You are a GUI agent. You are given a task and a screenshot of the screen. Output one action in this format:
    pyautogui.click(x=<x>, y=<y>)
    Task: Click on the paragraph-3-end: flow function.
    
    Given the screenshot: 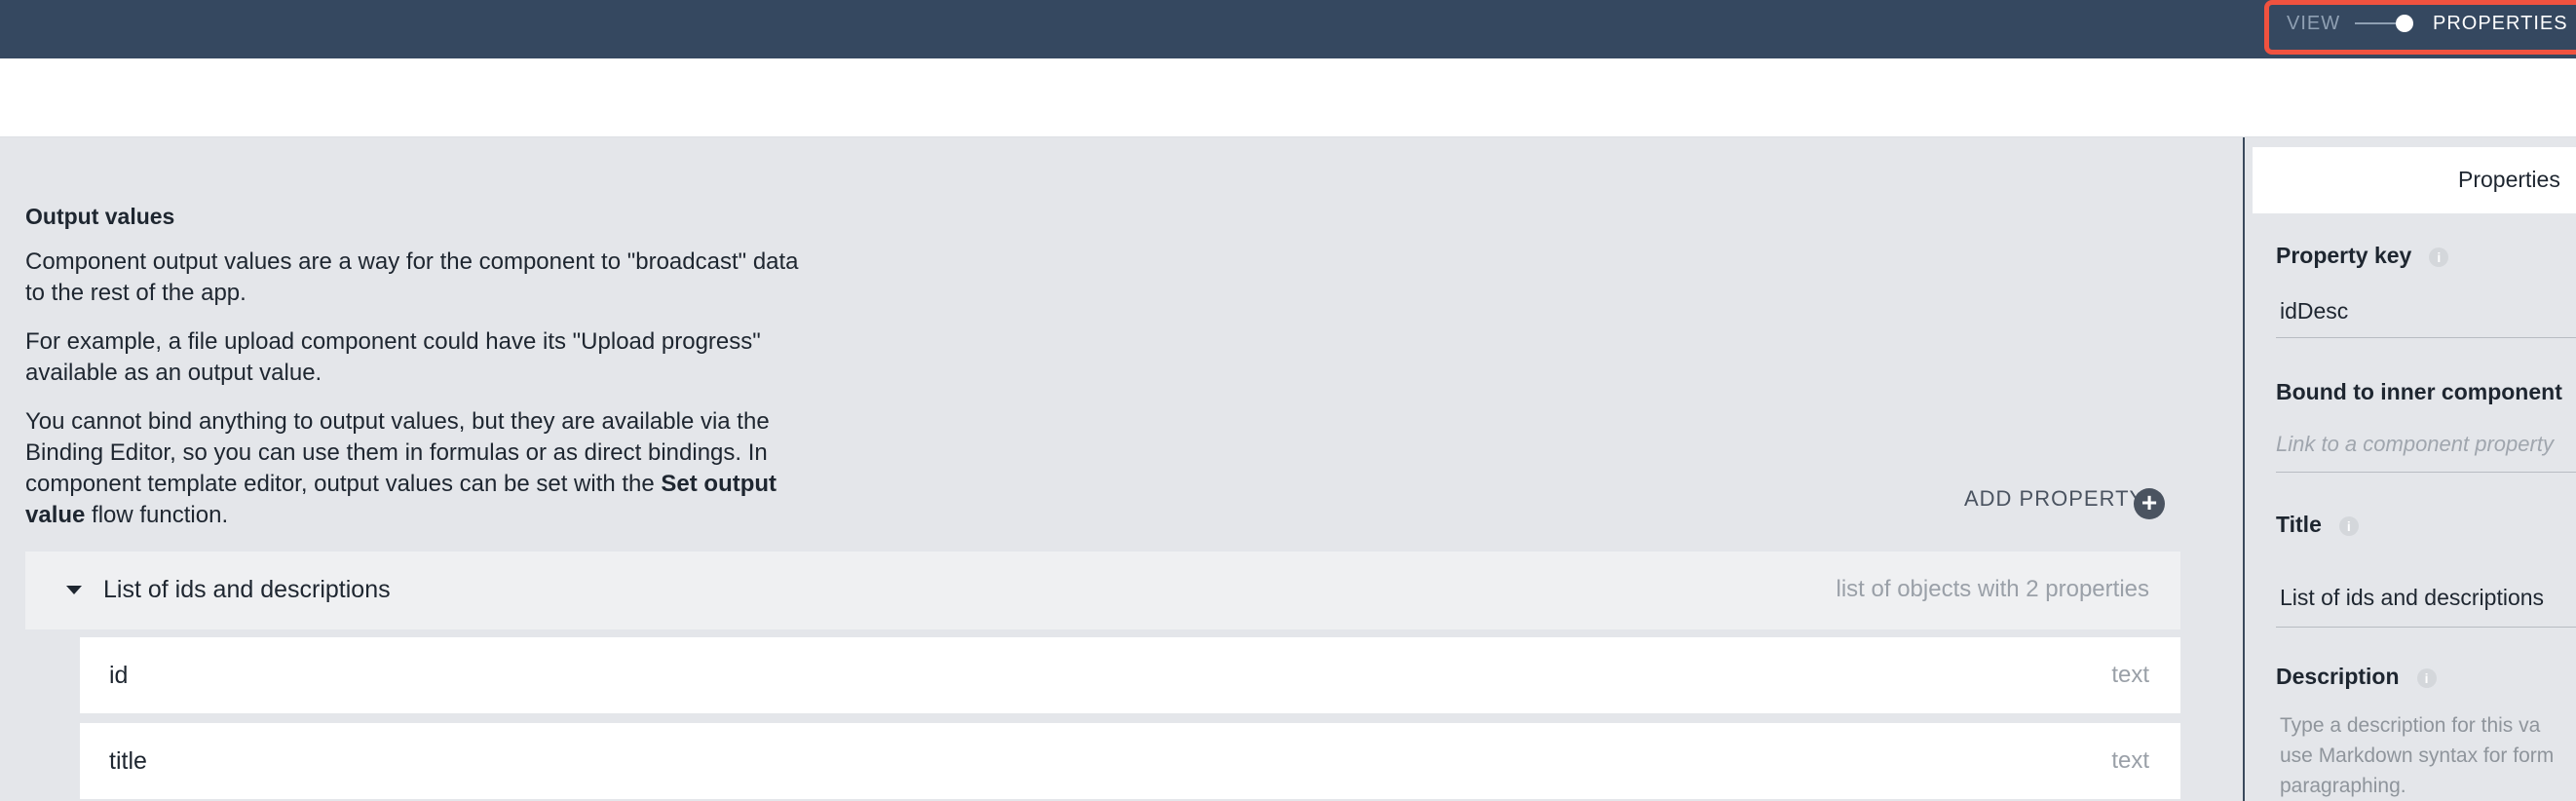 What is the action you would take?
    pyautogui.click(x=157, y=515)
    